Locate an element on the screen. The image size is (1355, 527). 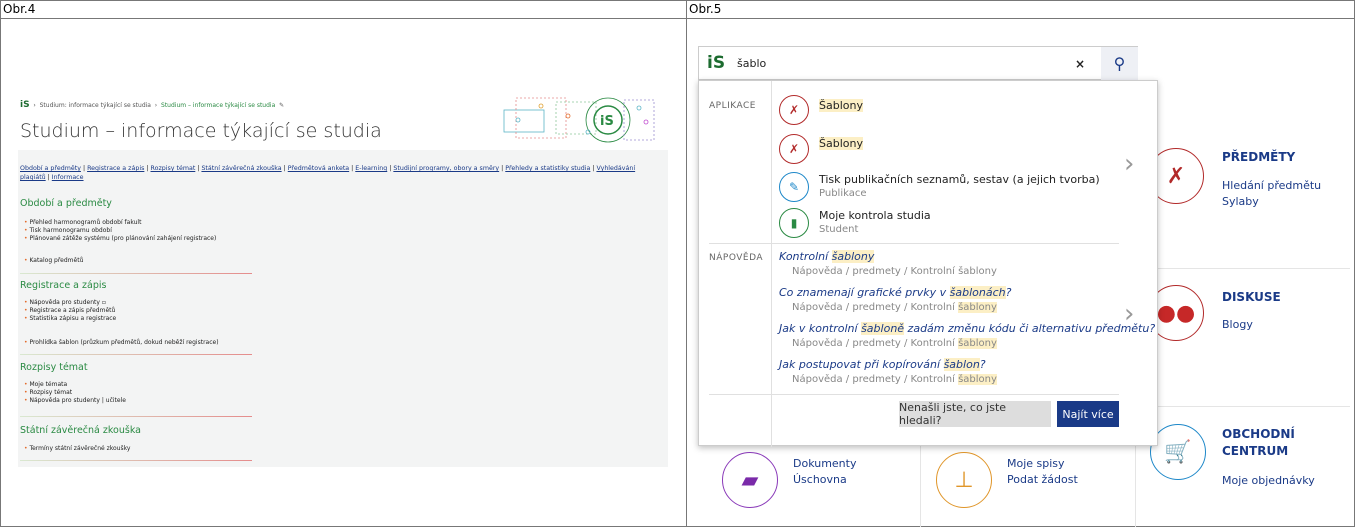
help-label: NÁPOVĚDA is located at coordinates (736, 258).